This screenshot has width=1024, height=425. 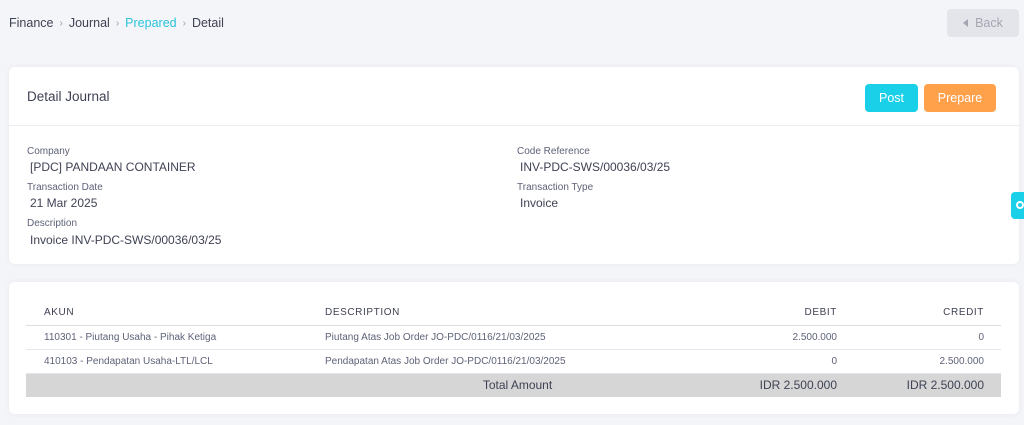 I want to click on transaction-date-label: Transaction Date, so click(x=65, y=187).